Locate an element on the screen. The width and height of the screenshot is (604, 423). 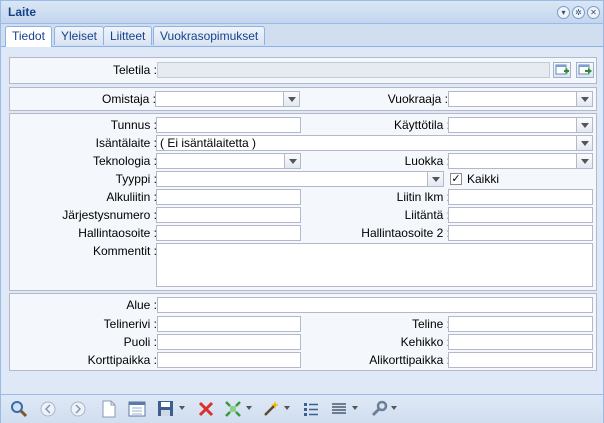
close-icon: ✕ is located at coordinates (593, 12).